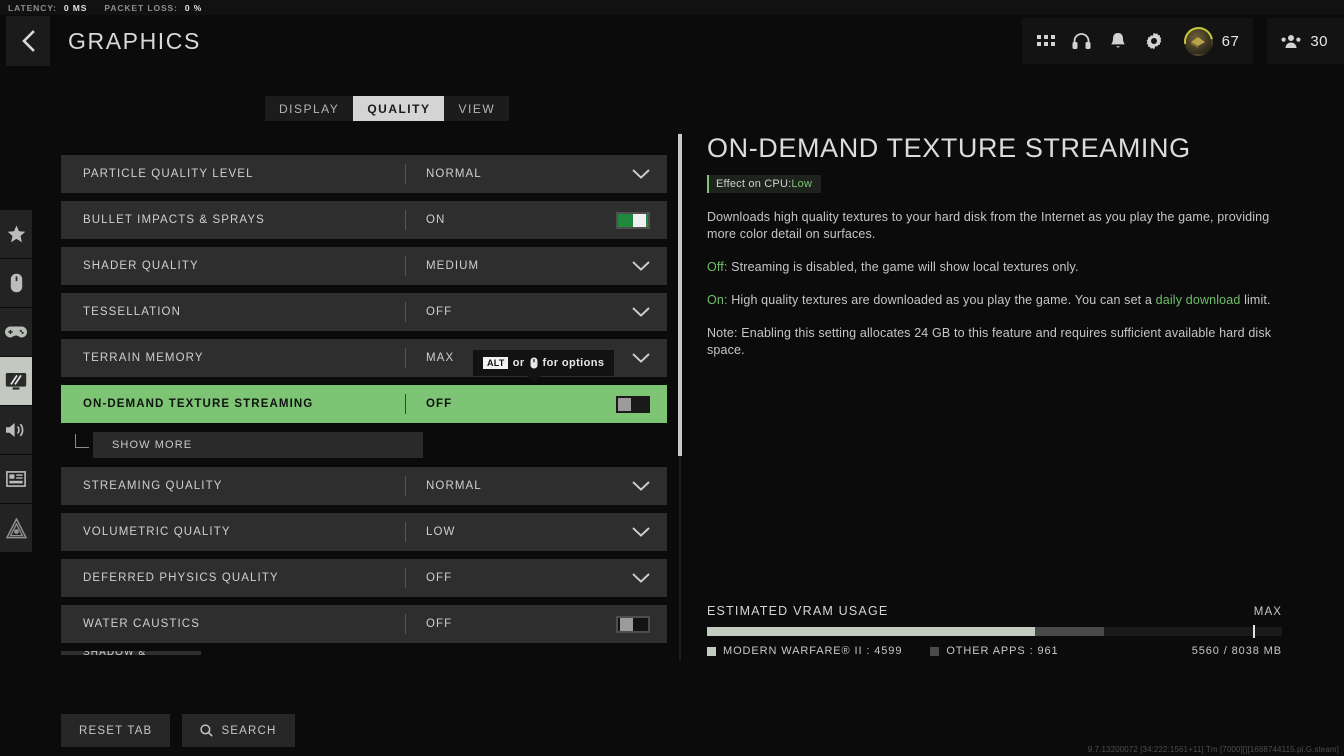 This screenshot has height=756, width=1344. What do you see at coordinates (16, 479) in the screenshot?
I see `rail-item-interface` at bounding box center [16, 479].